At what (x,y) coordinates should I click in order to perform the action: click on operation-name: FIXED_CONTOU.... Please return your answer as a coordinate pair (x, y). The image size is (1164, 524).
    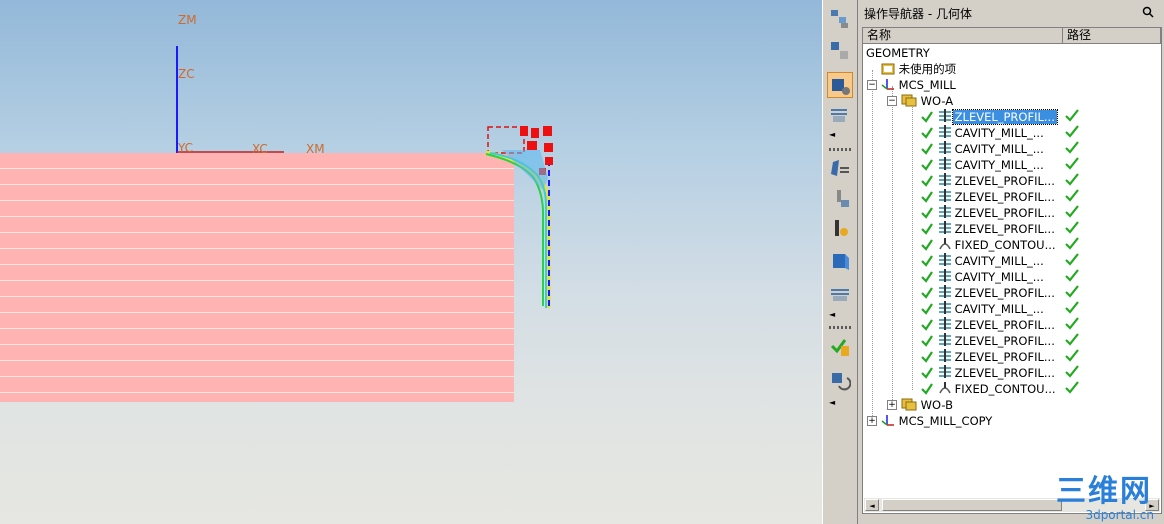
    Looking at the image, I should click on (1005, 389).